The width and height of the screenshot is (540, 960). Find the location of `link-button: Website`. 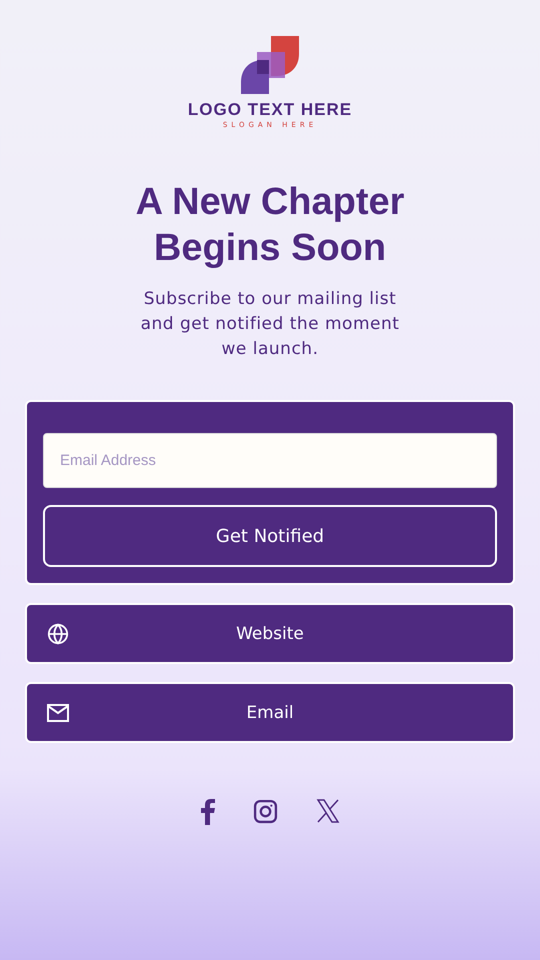

link-button: Website is located at coordinates (270, 633).